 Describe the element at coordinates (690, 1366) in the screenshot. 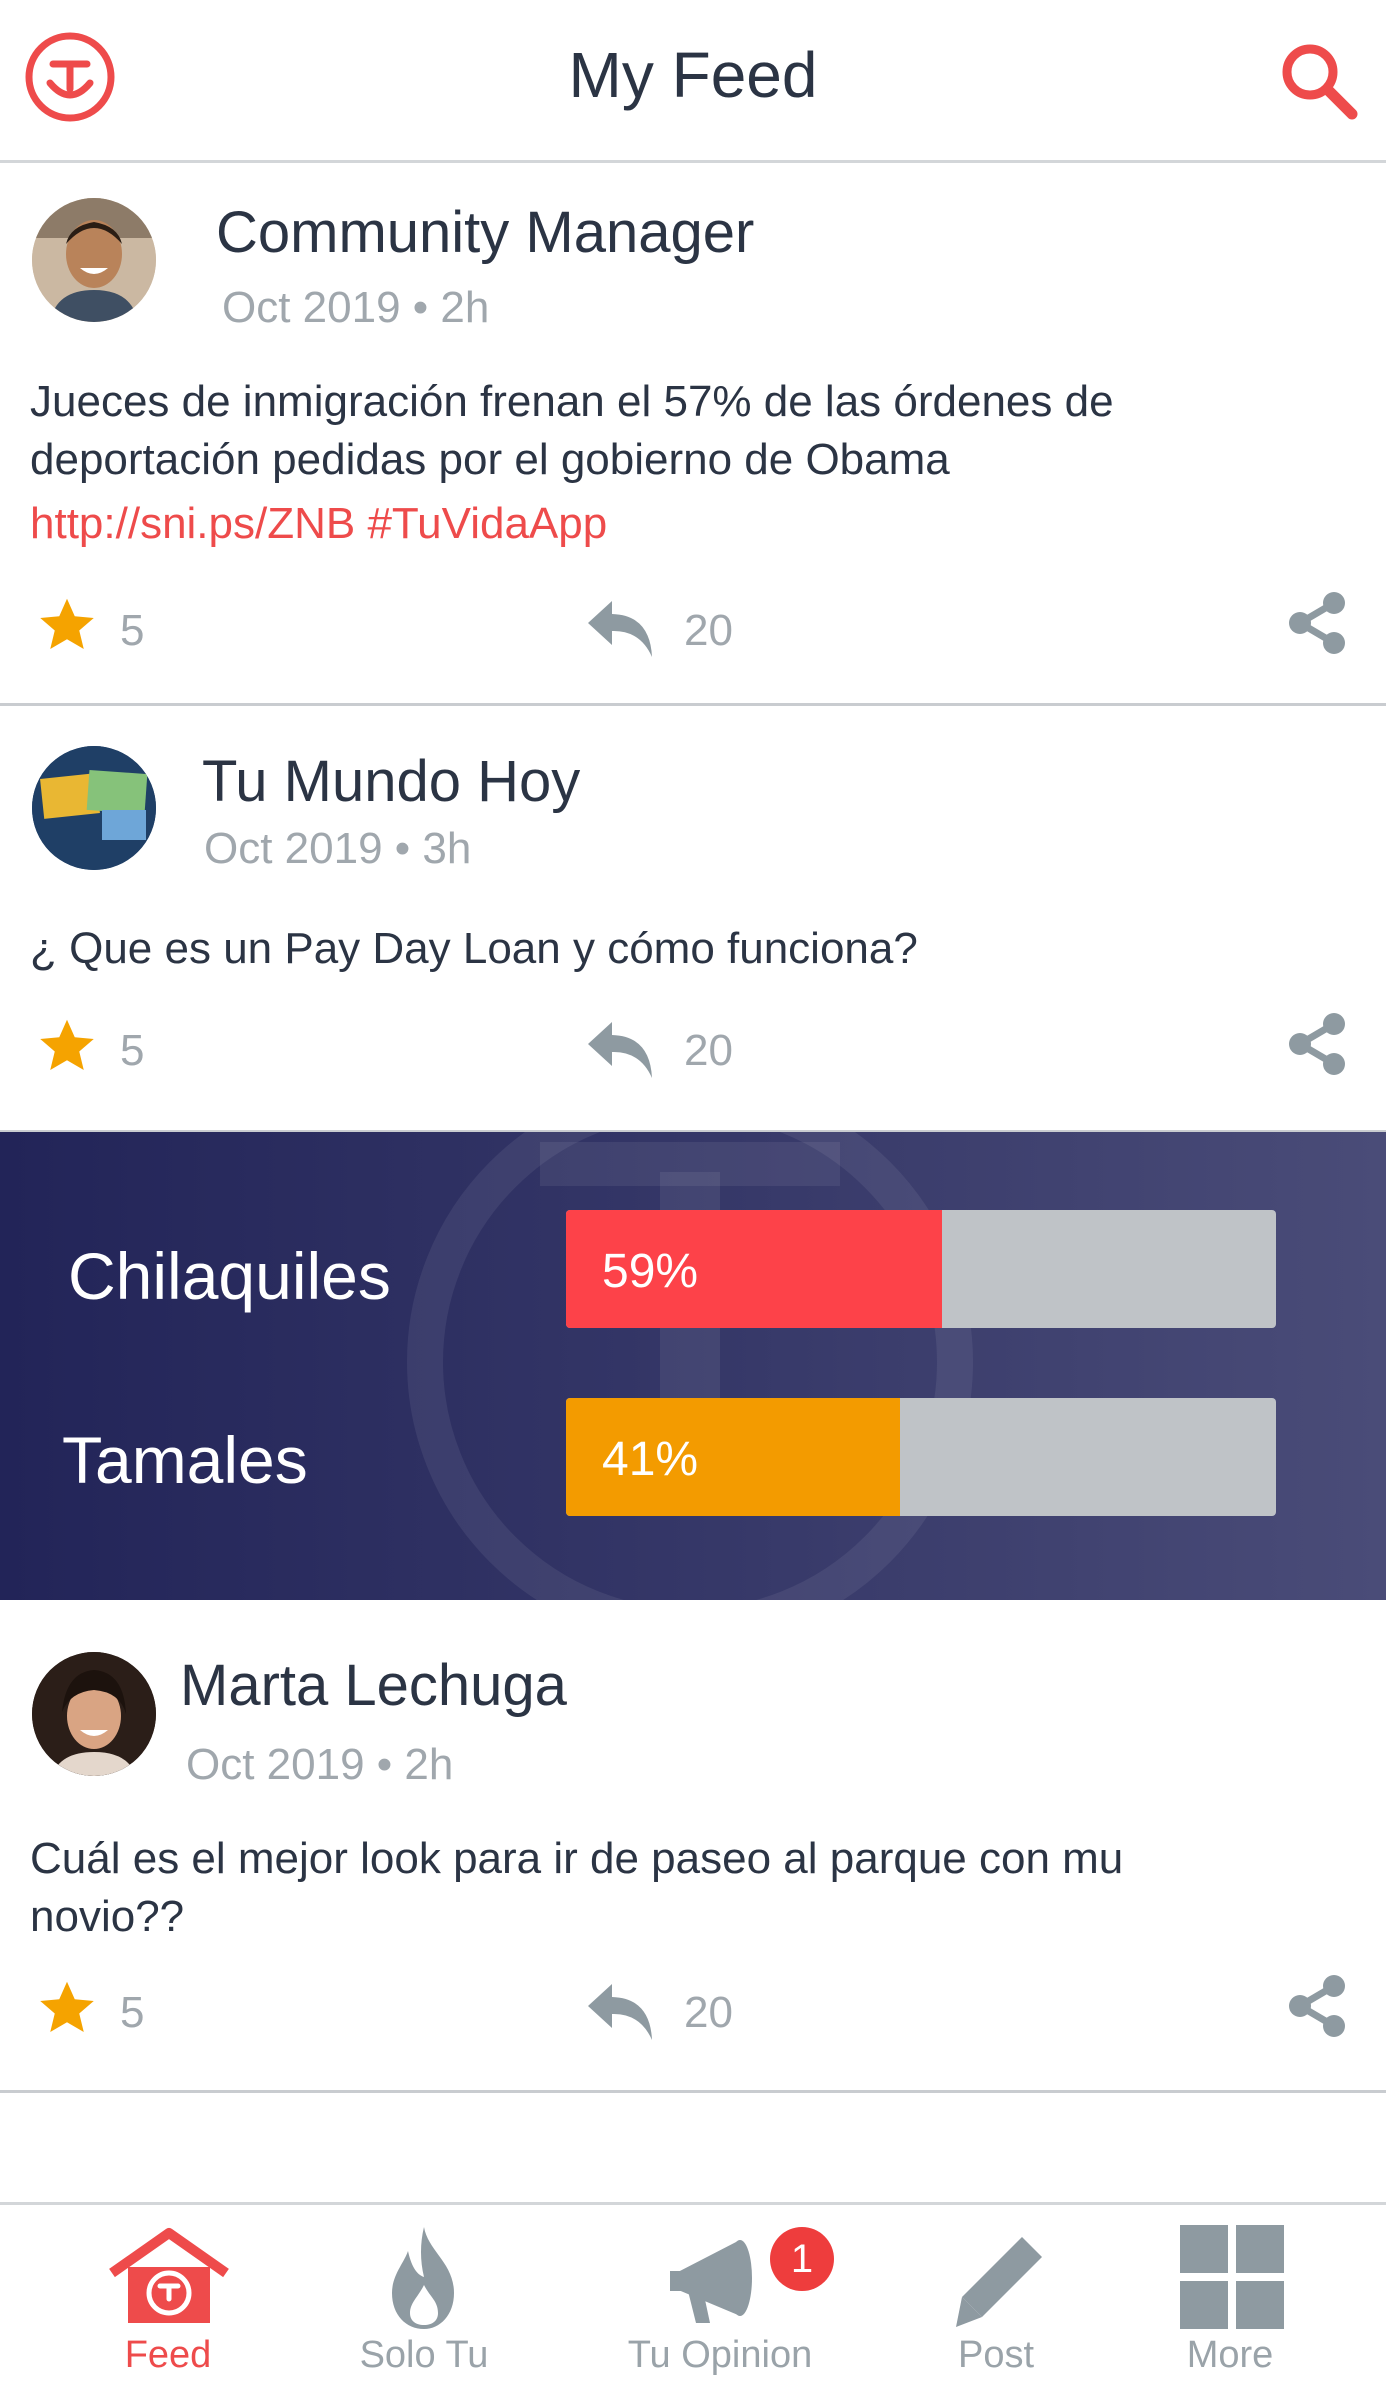

I see `watermark-logo-icon` at that location.